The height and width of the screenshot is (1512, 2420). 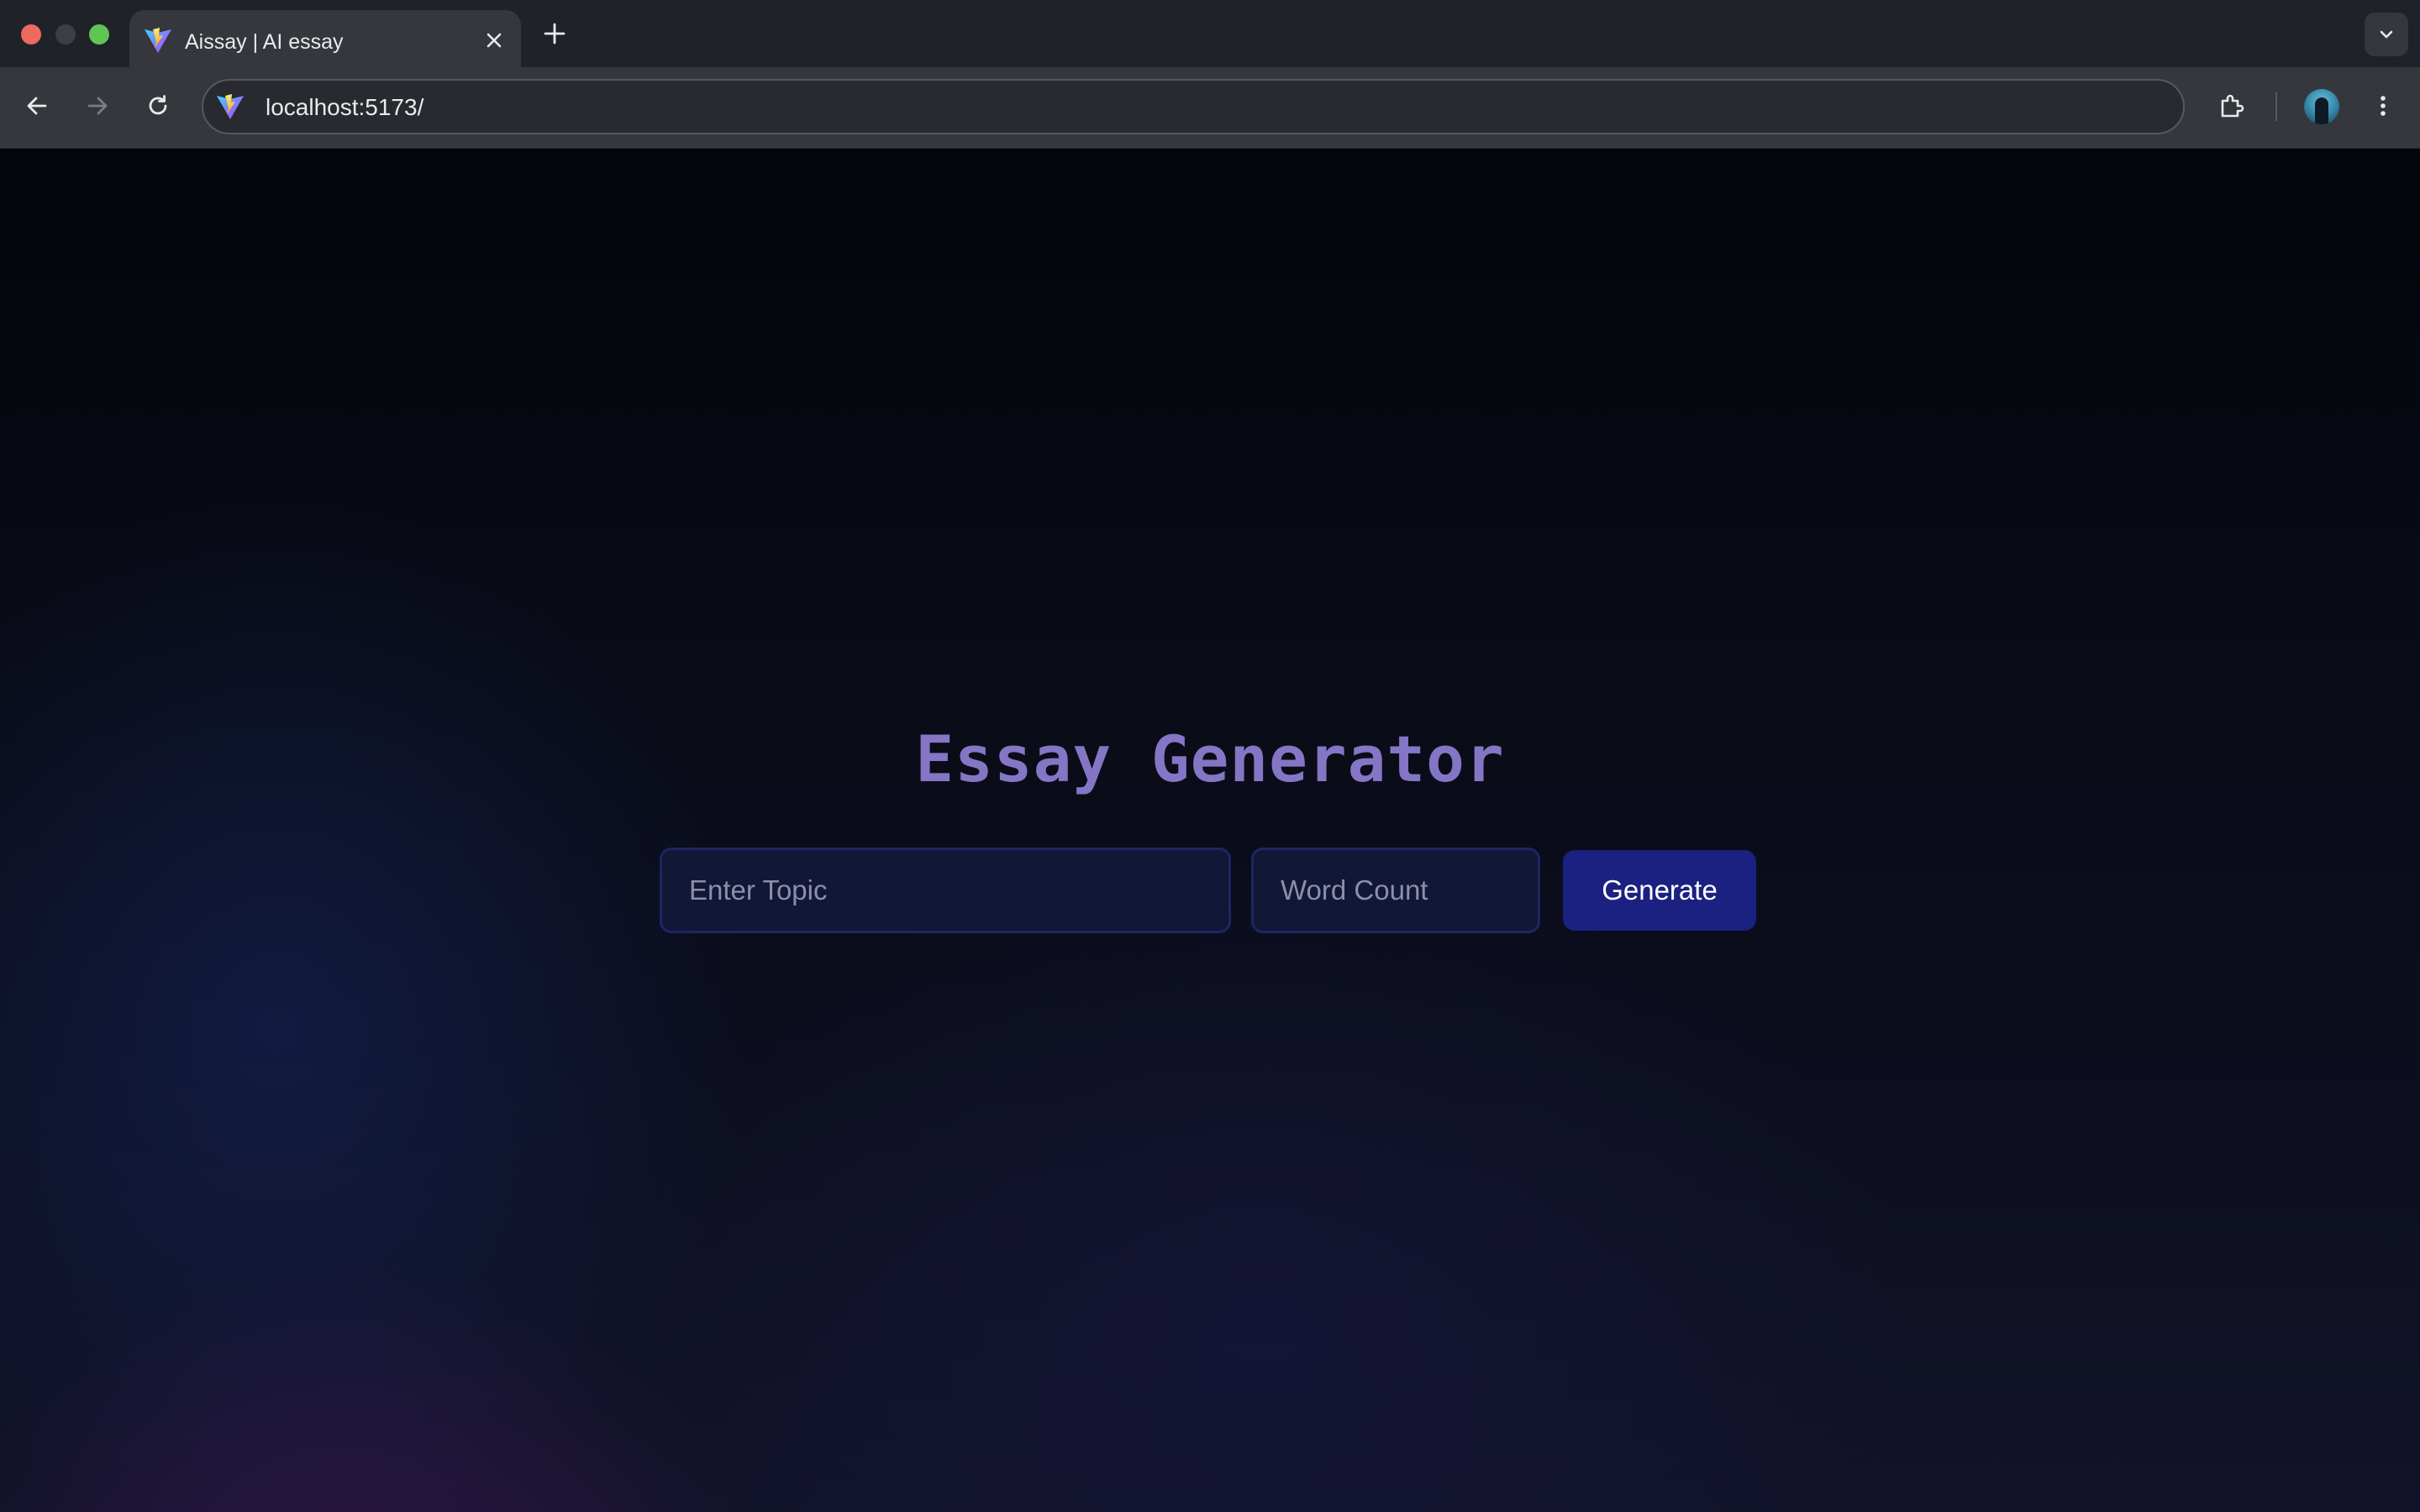 What do you see at coordinates (65, 34) in the screenshot?
I see `window-minimize-button` at bounding box center [65, 34].